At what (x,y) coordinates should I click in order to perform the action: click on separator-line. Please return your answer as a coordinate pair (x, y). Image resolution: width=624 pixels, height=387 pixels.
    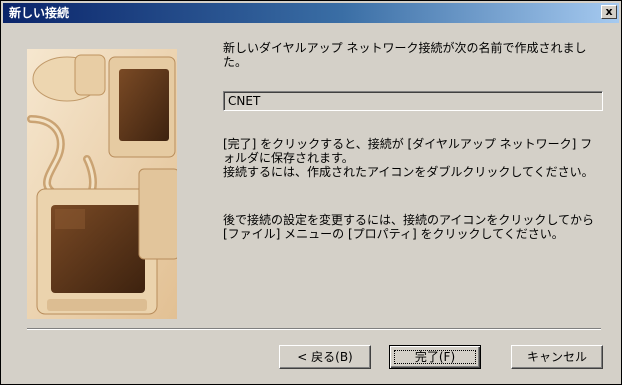
    Looking at the image, I should click on (314, 329).